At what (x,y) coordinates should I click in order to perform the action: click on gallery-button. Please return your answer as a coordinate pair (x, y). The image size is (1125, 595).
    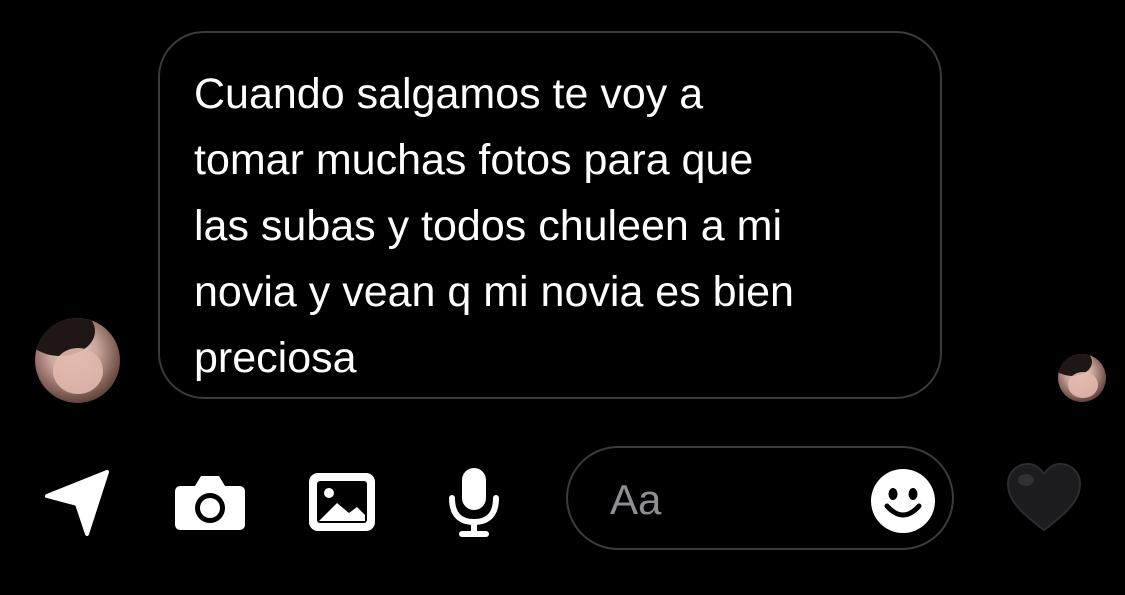
    Looking at the image, I should click on (342, 502).